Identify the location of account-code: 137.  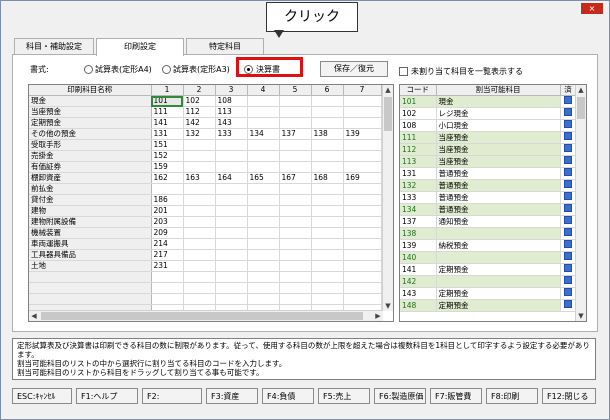
(418, 221).